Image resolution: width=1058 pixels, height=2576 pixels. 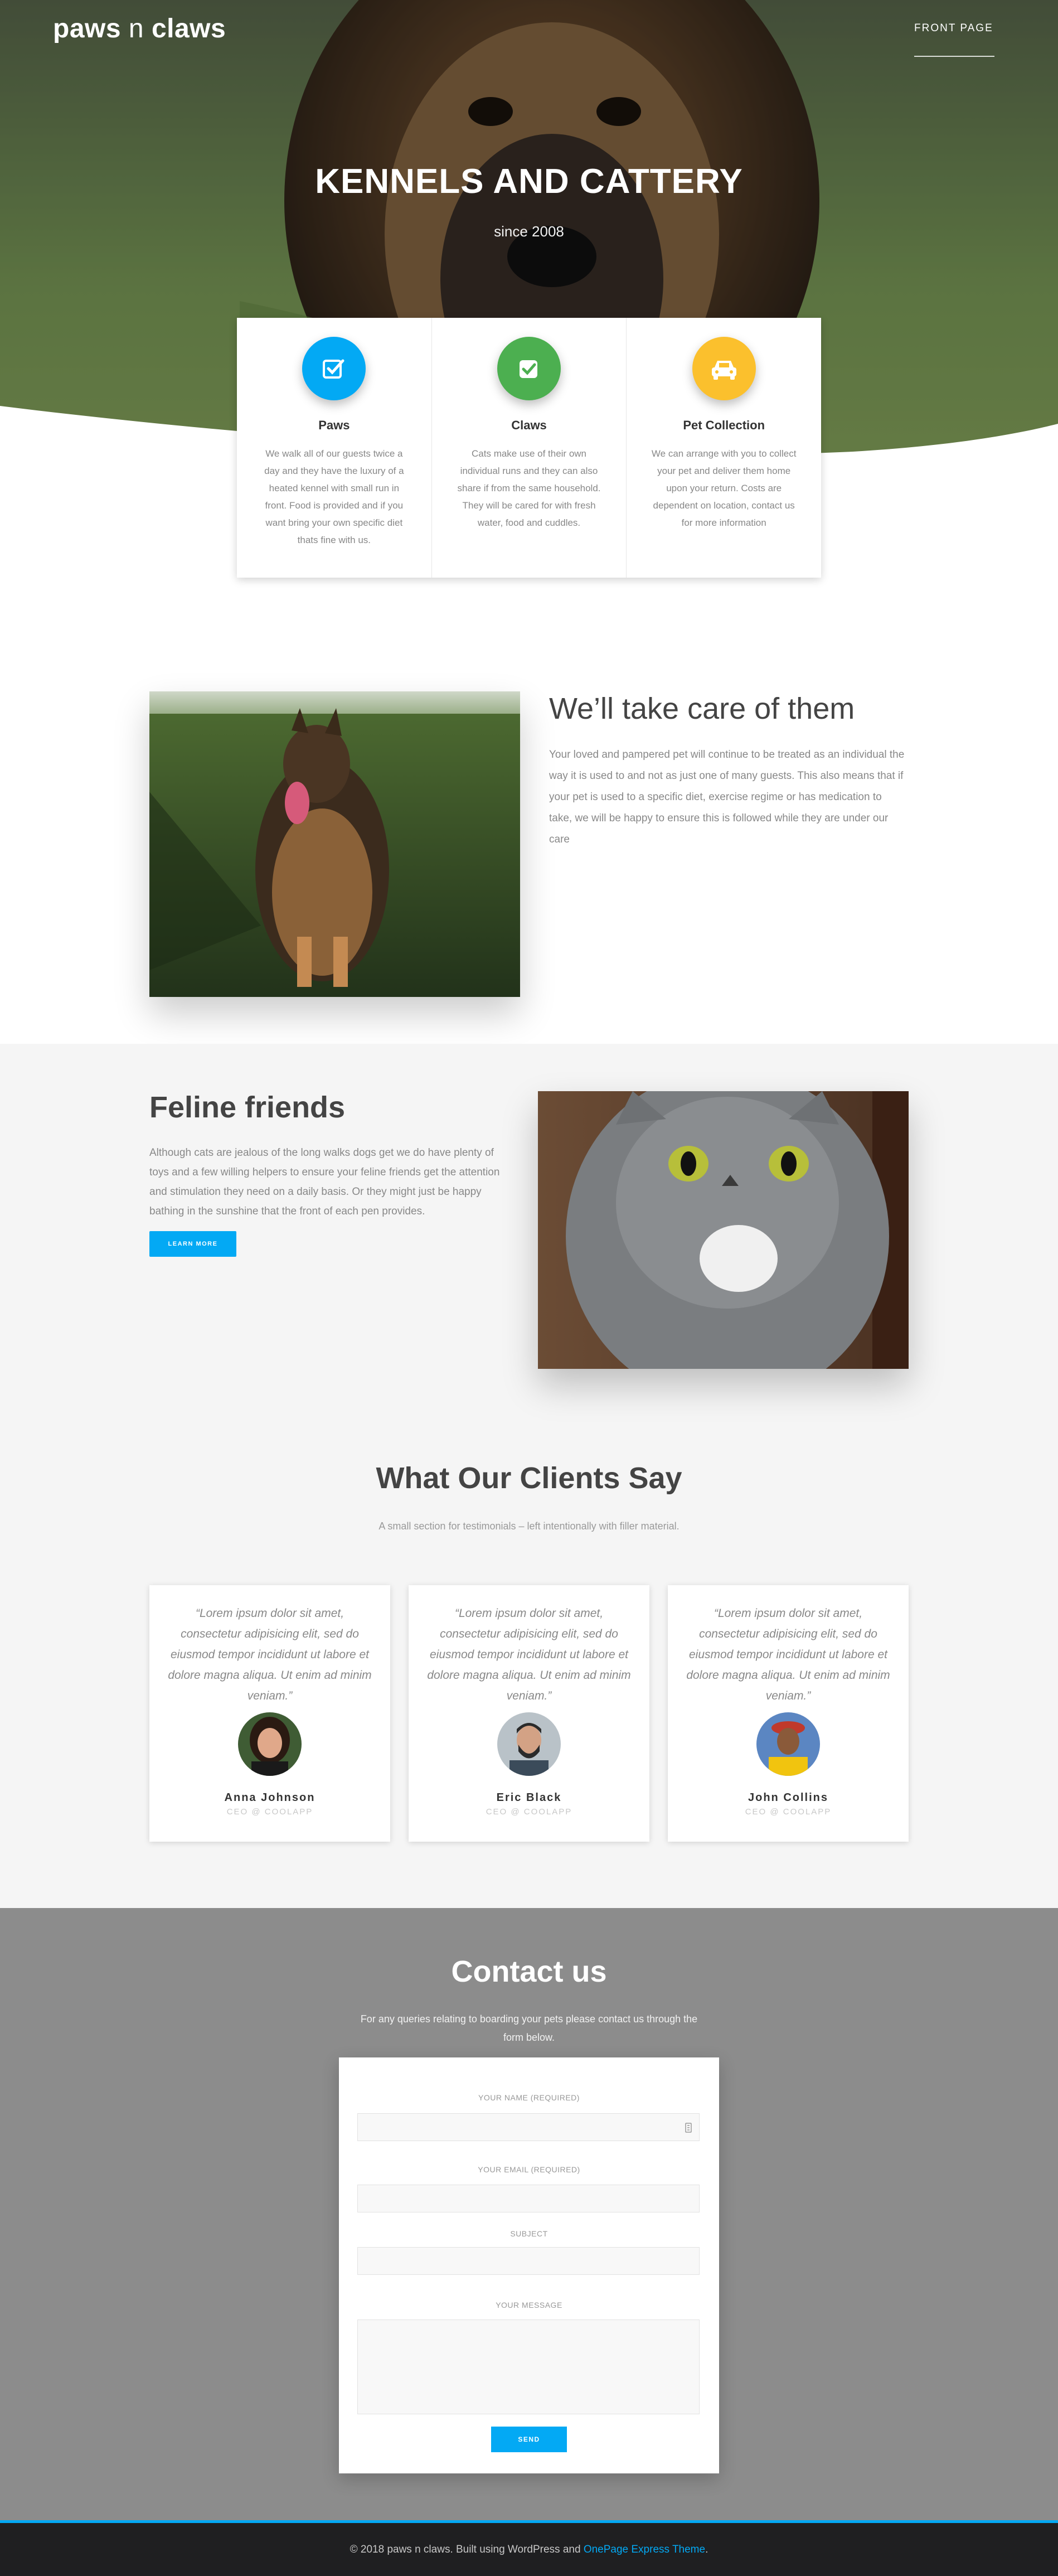 I want to click on site-logo: paws n claws, so click(x=139, y=29).